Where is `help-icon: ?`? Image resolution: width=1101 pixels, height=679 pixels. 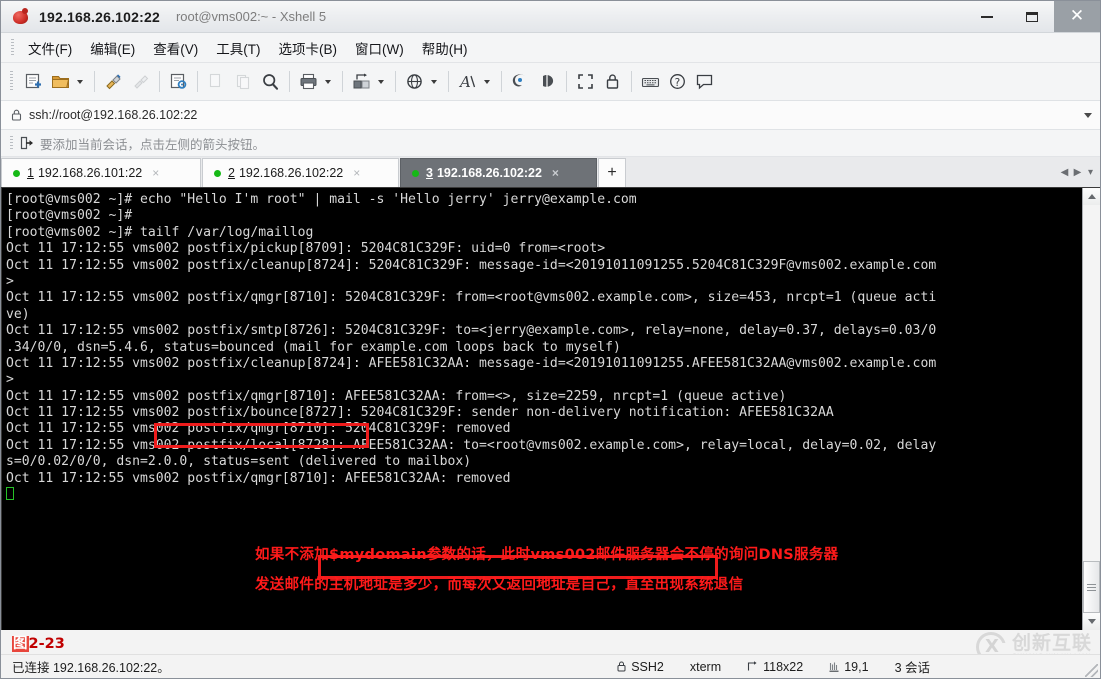
help-icon: ? is located at coordinates (677, 82).